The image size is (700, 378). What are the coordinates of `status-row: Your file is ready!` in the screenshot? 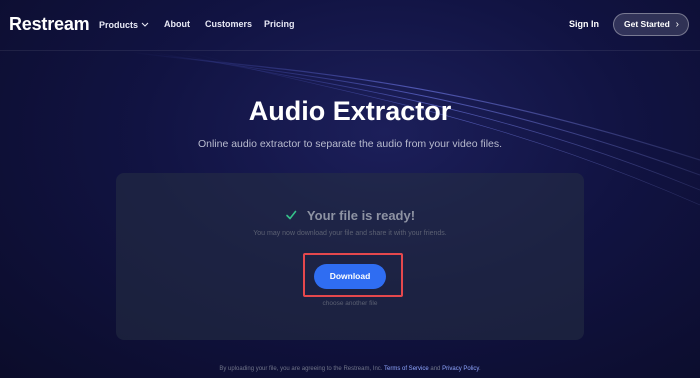 It's located at (350, 216).